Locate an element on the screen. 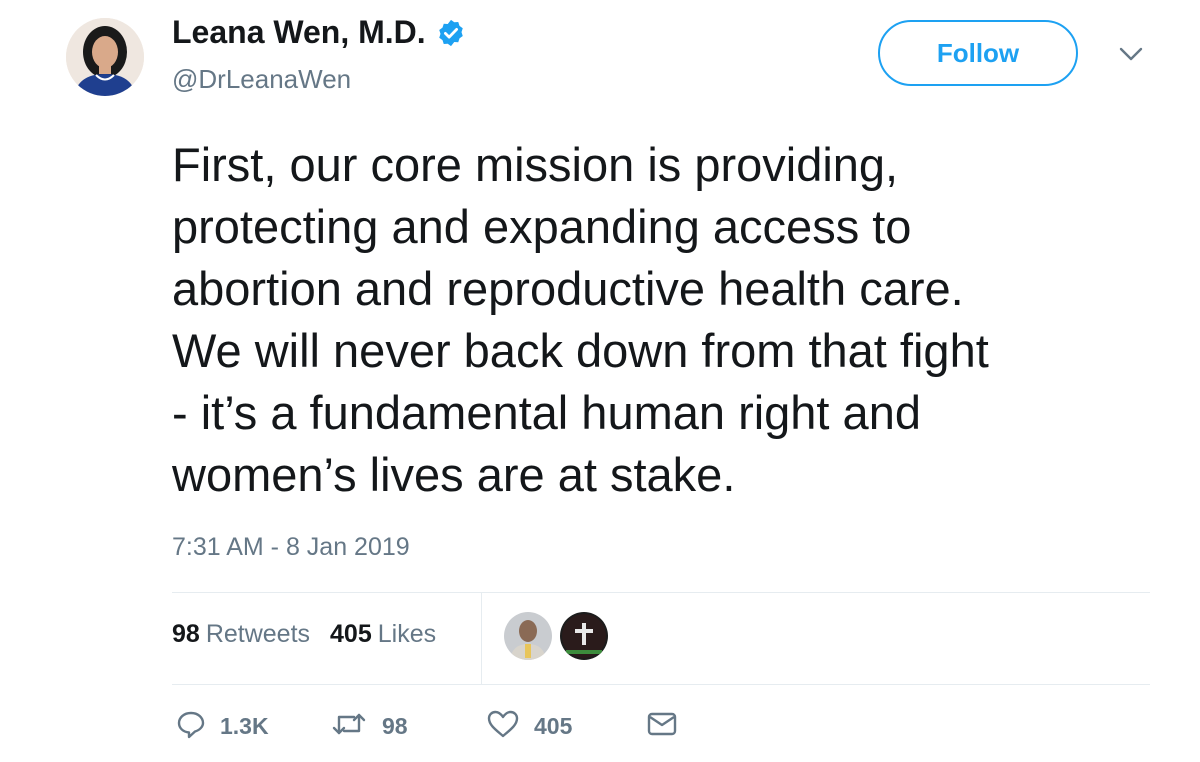 This screenshot has height=762, width=1200. follow-button: Follow is located at coordinates (978, 53).